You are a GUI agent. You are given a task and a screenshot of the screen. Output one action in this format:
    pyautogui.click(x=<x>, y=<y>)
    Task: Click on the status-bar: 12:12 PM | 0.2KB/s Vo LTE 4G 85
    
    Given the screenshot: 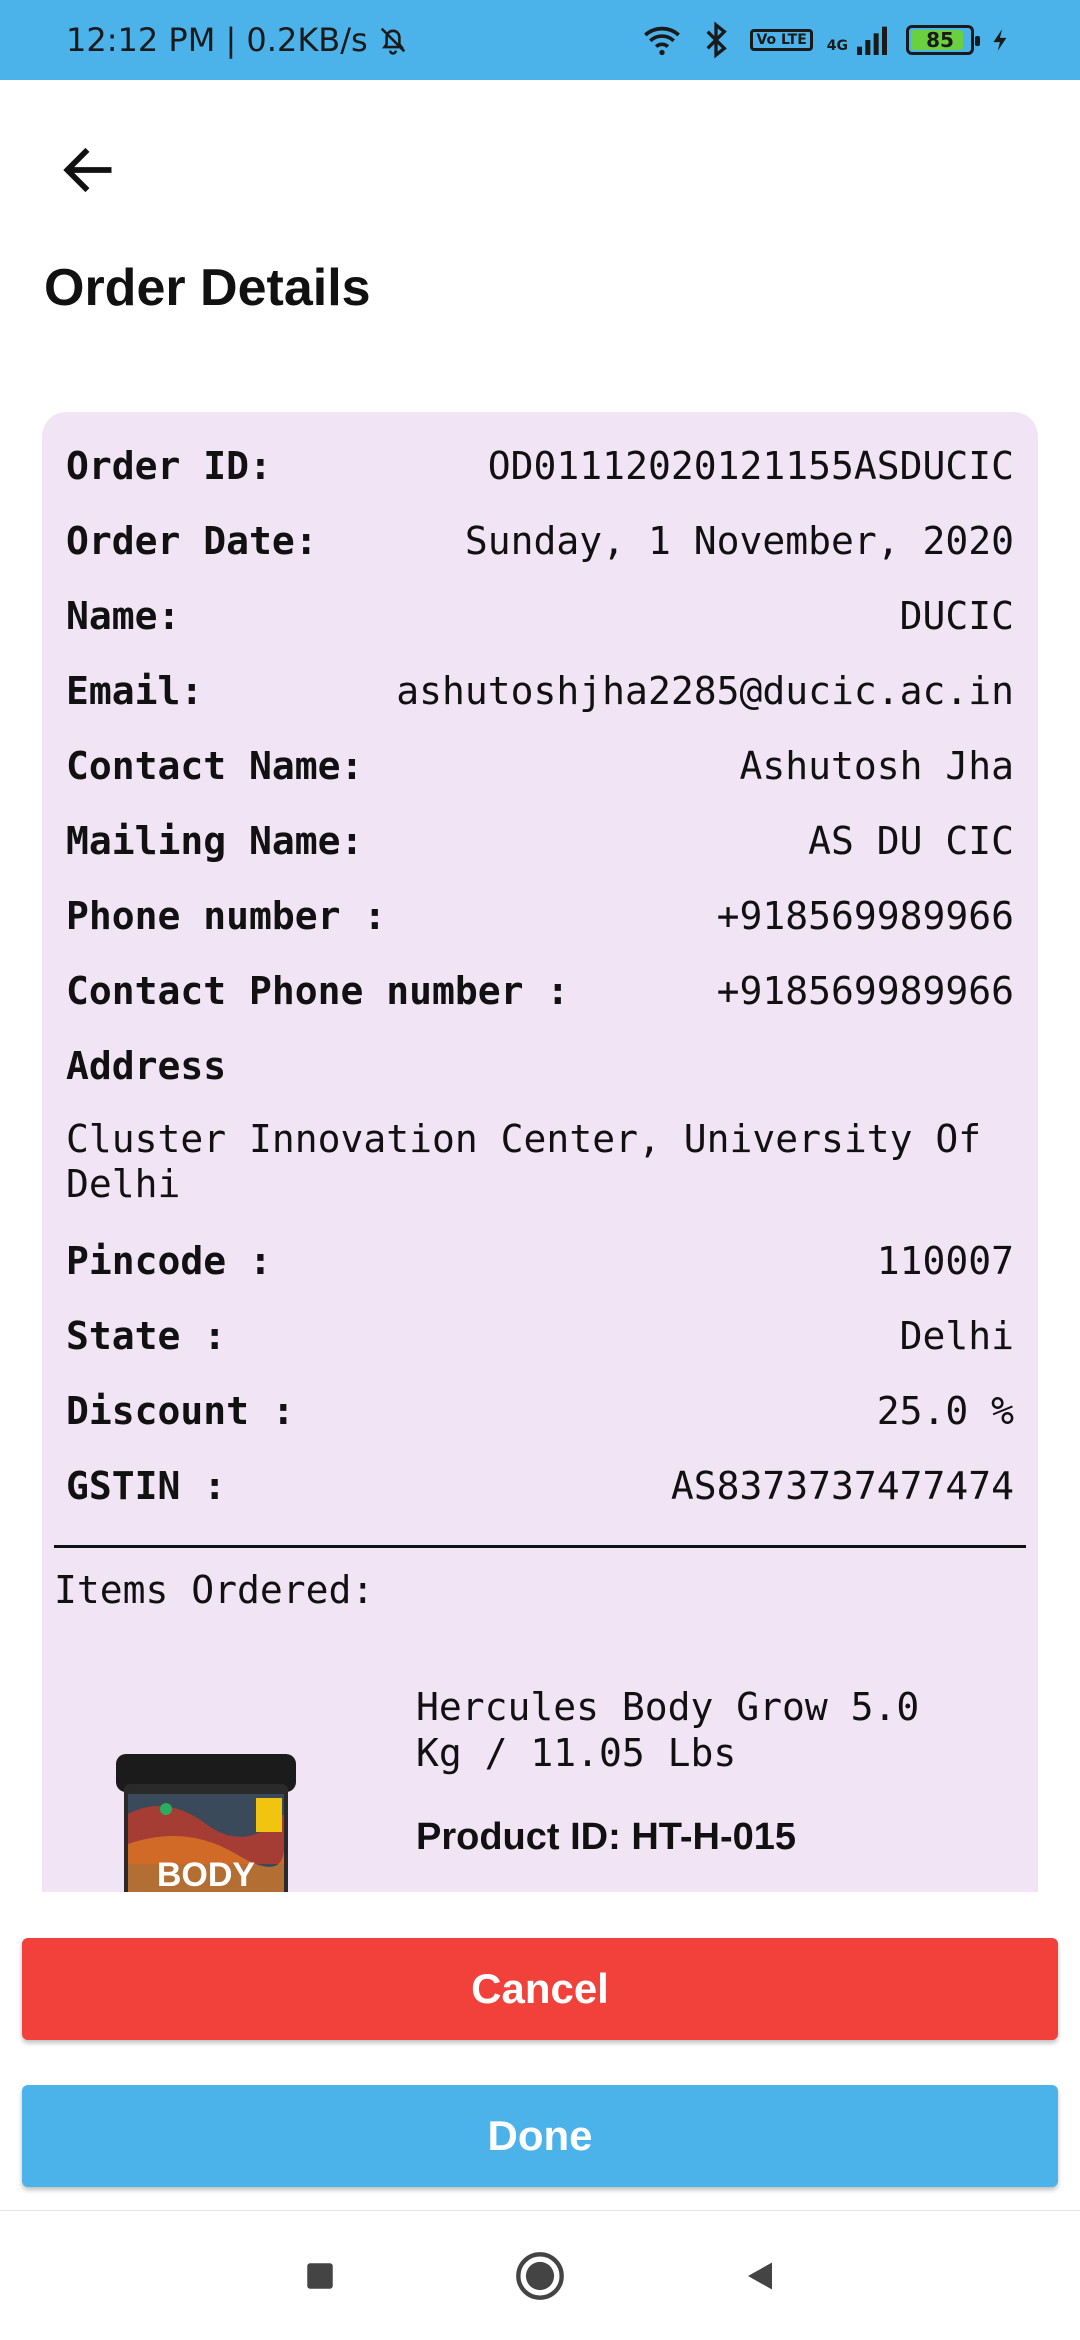 What is the action you would take?
    pyautogui.click(x=540, y=40)
    